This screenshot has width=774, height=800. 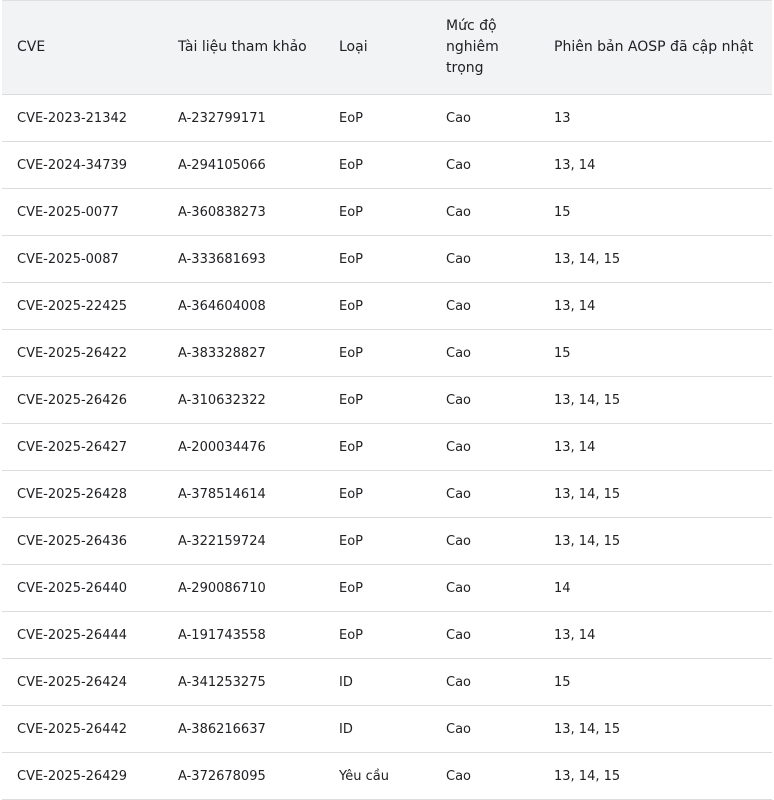 I want to click on cell-cve: CVE-2025-26428, so click(x=72, y=494).